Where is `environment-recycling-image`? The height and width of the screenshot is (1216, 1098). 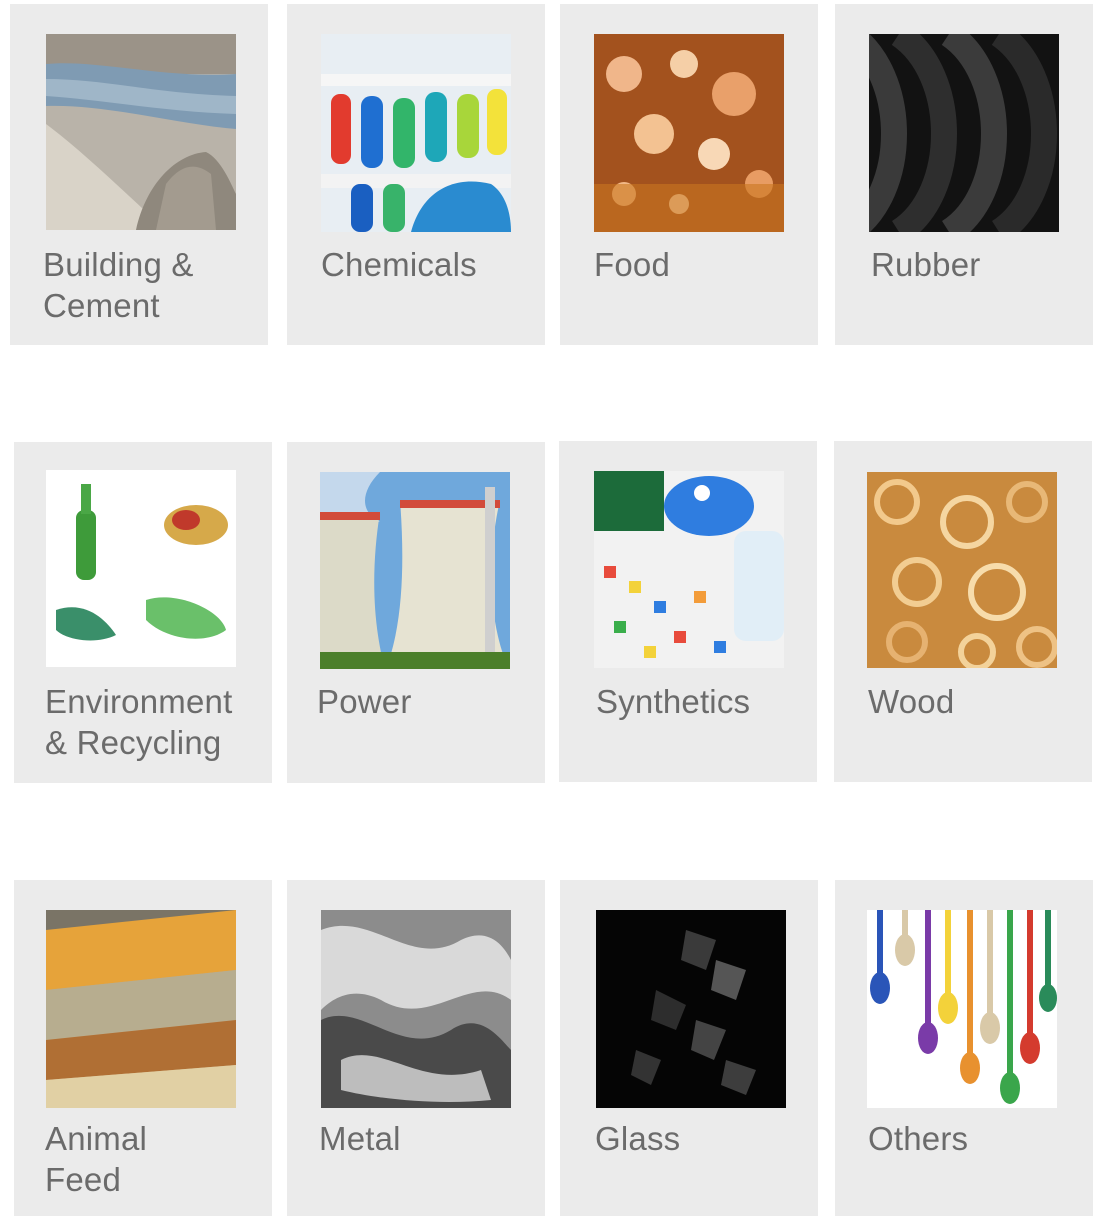
environment-recycling-image is located at coordinates (141, 568).